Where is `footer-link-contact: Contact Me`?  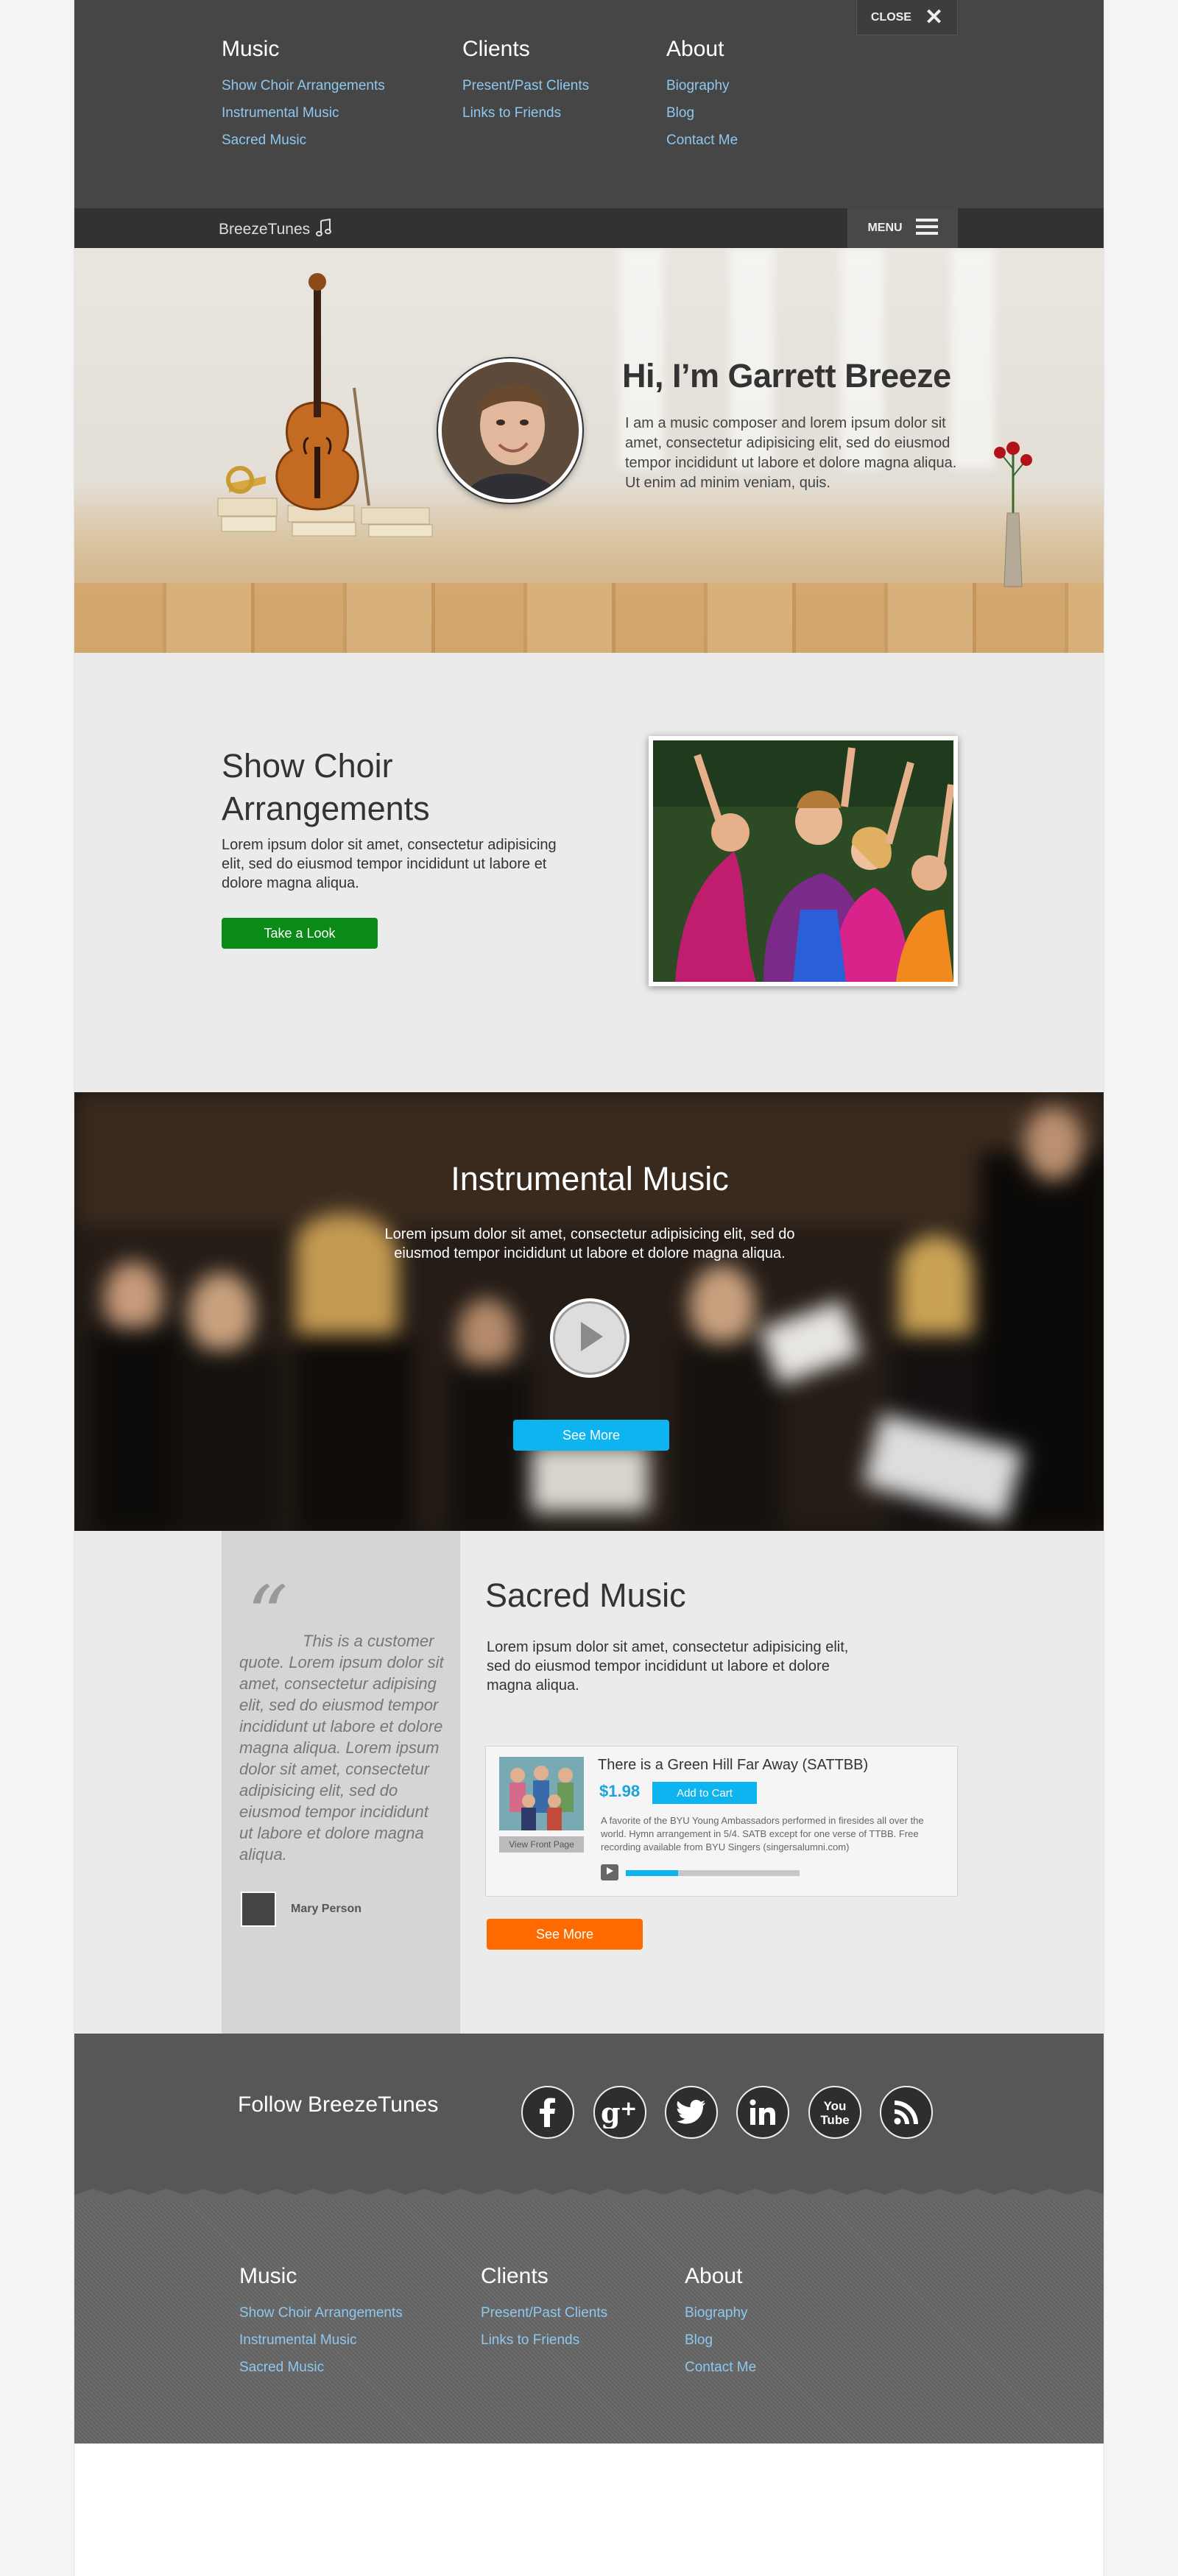 footer-link-contact: Contact Me is located at coordinates (720, 2367).